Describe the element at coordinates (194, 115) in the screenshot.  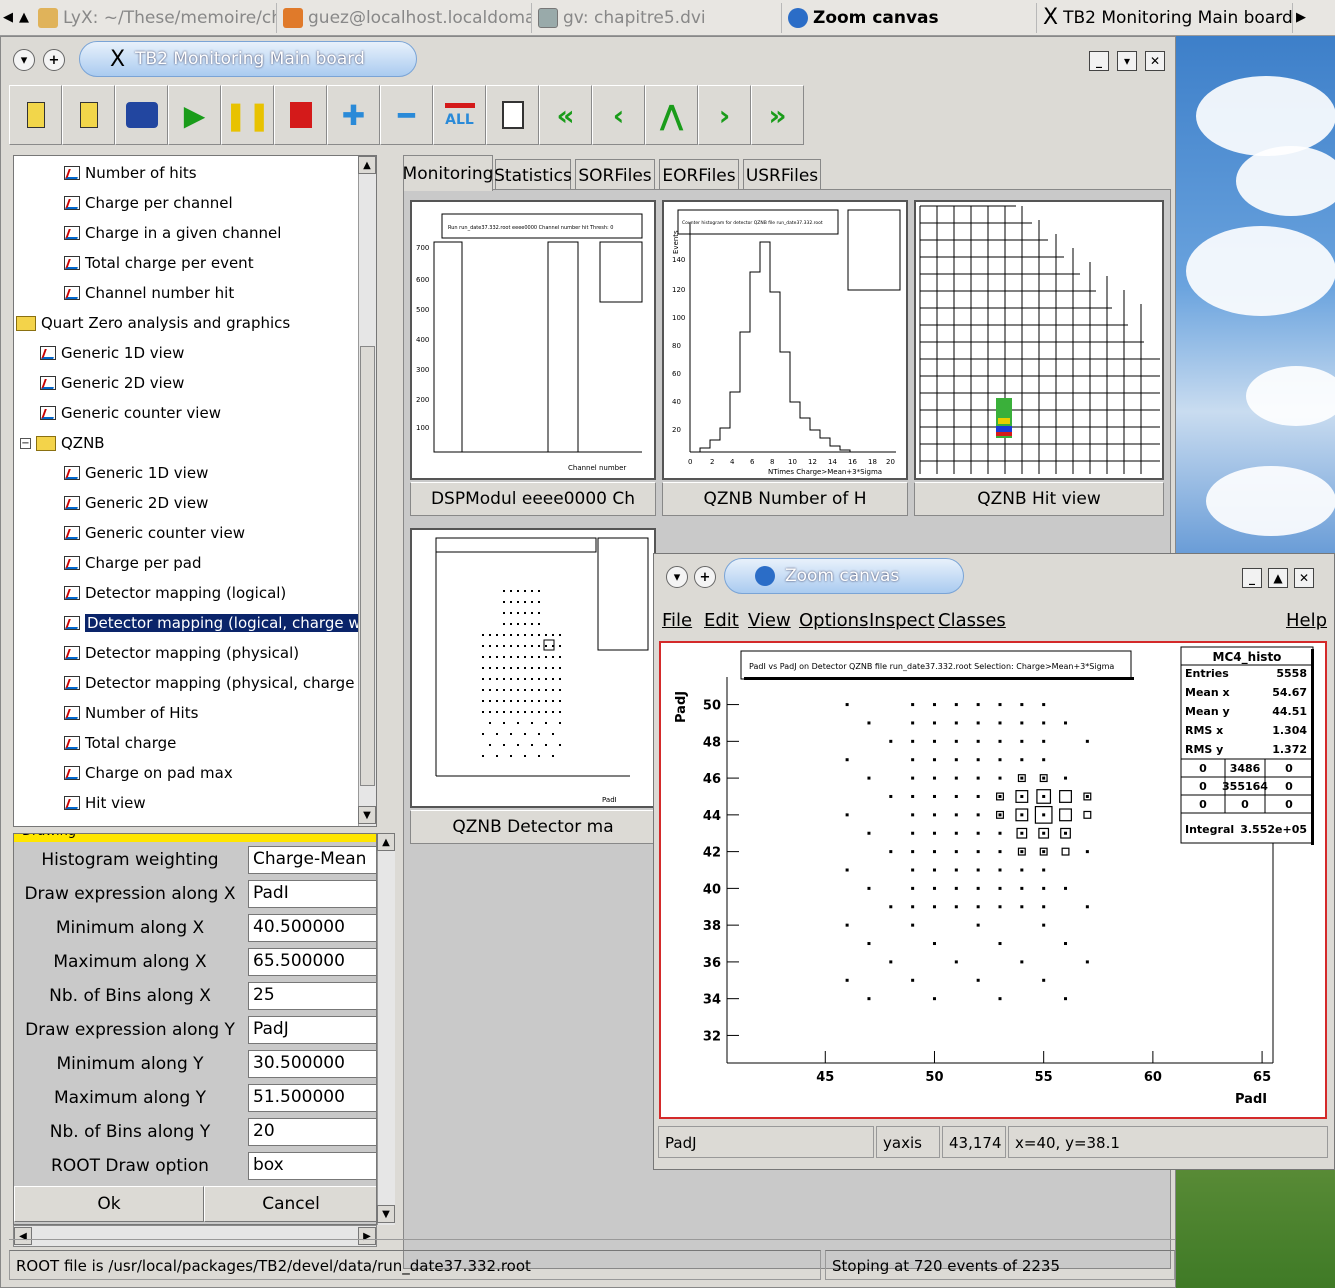
I see `play-icon: ▶` at that location.